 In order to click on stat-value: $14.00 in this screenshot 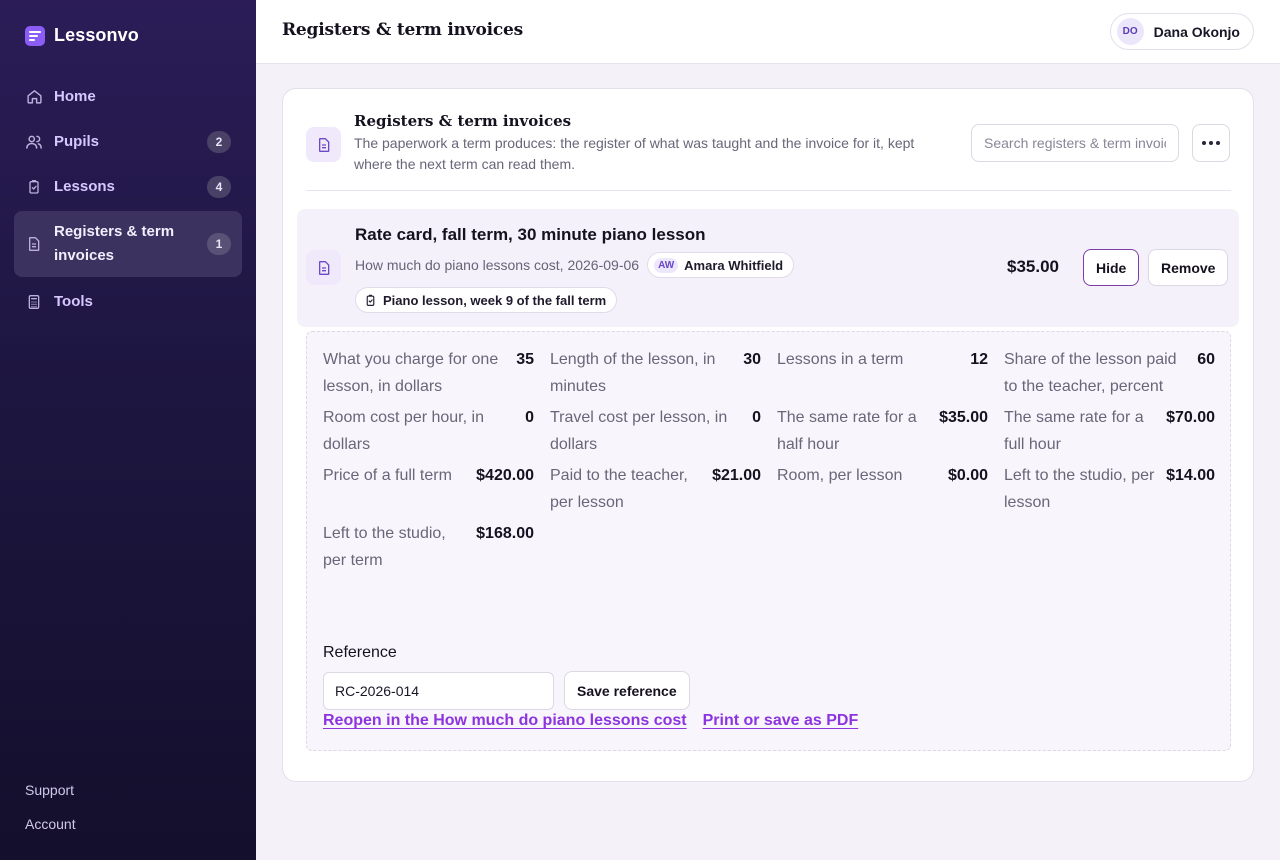, I will do `click(1190, 475)`.